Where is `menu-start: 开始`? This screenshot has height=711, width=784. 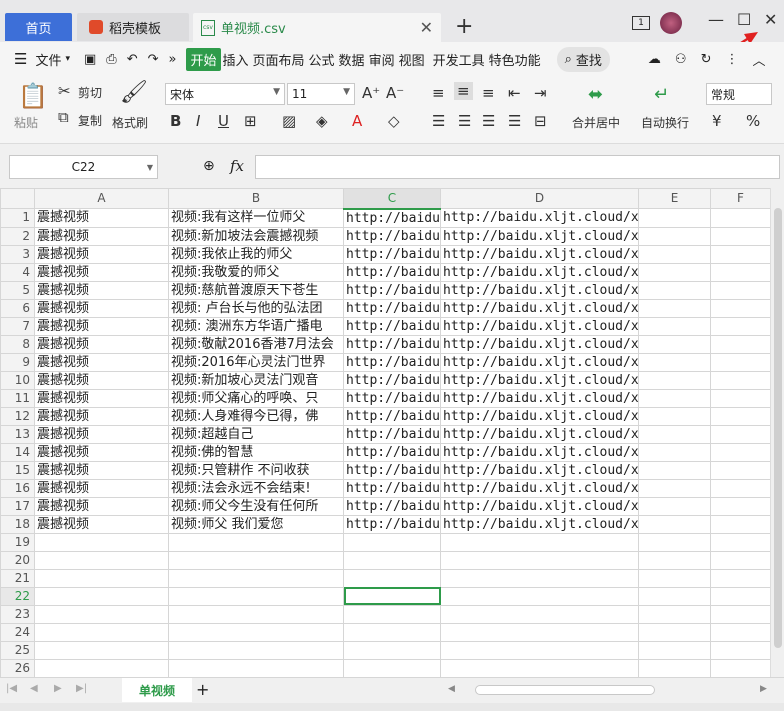
menu-start: 开始 is located at coordinates (203, 59).